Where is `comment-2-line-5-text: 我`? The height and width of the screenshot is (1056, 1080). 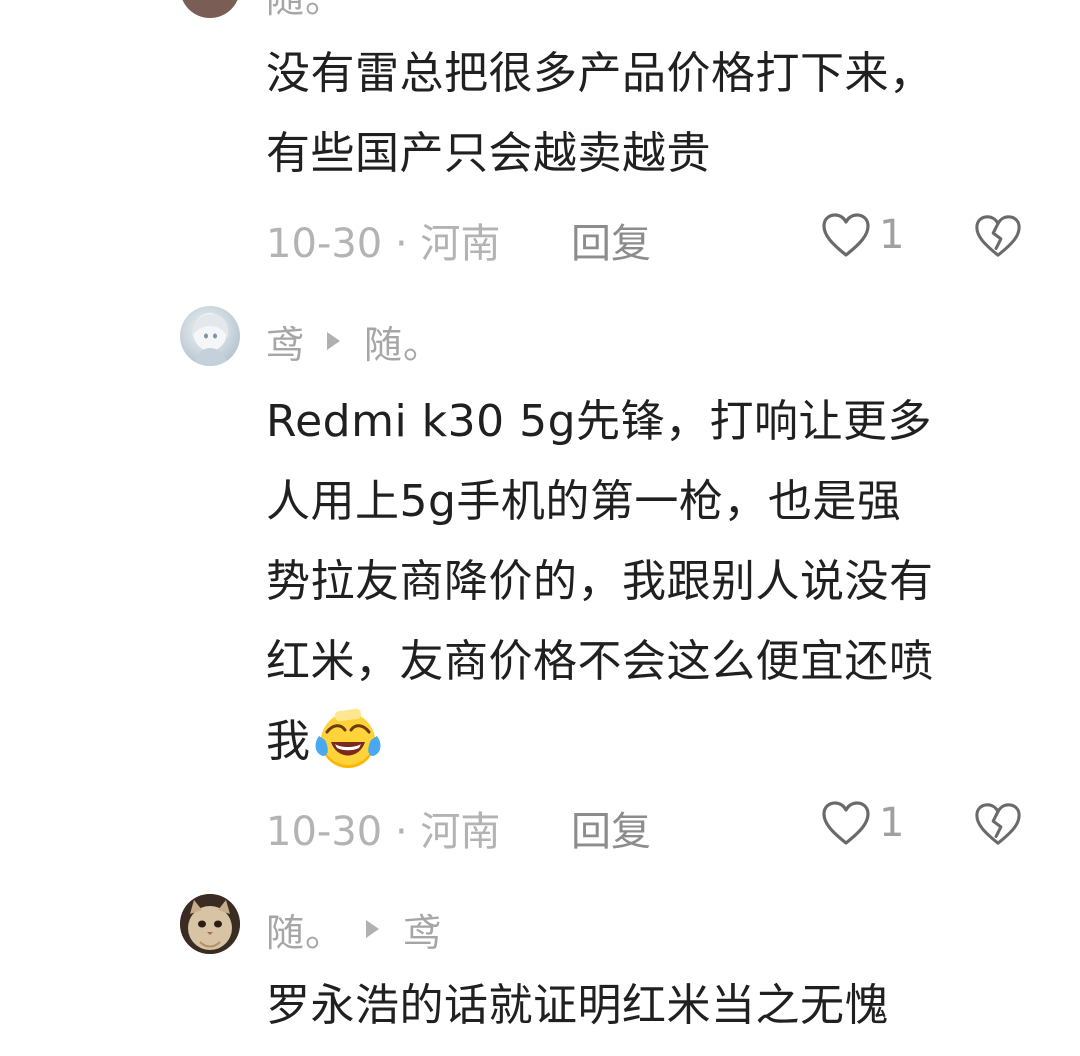
comment-2-line-5-text: 我 is located at coordinates (288, 741).